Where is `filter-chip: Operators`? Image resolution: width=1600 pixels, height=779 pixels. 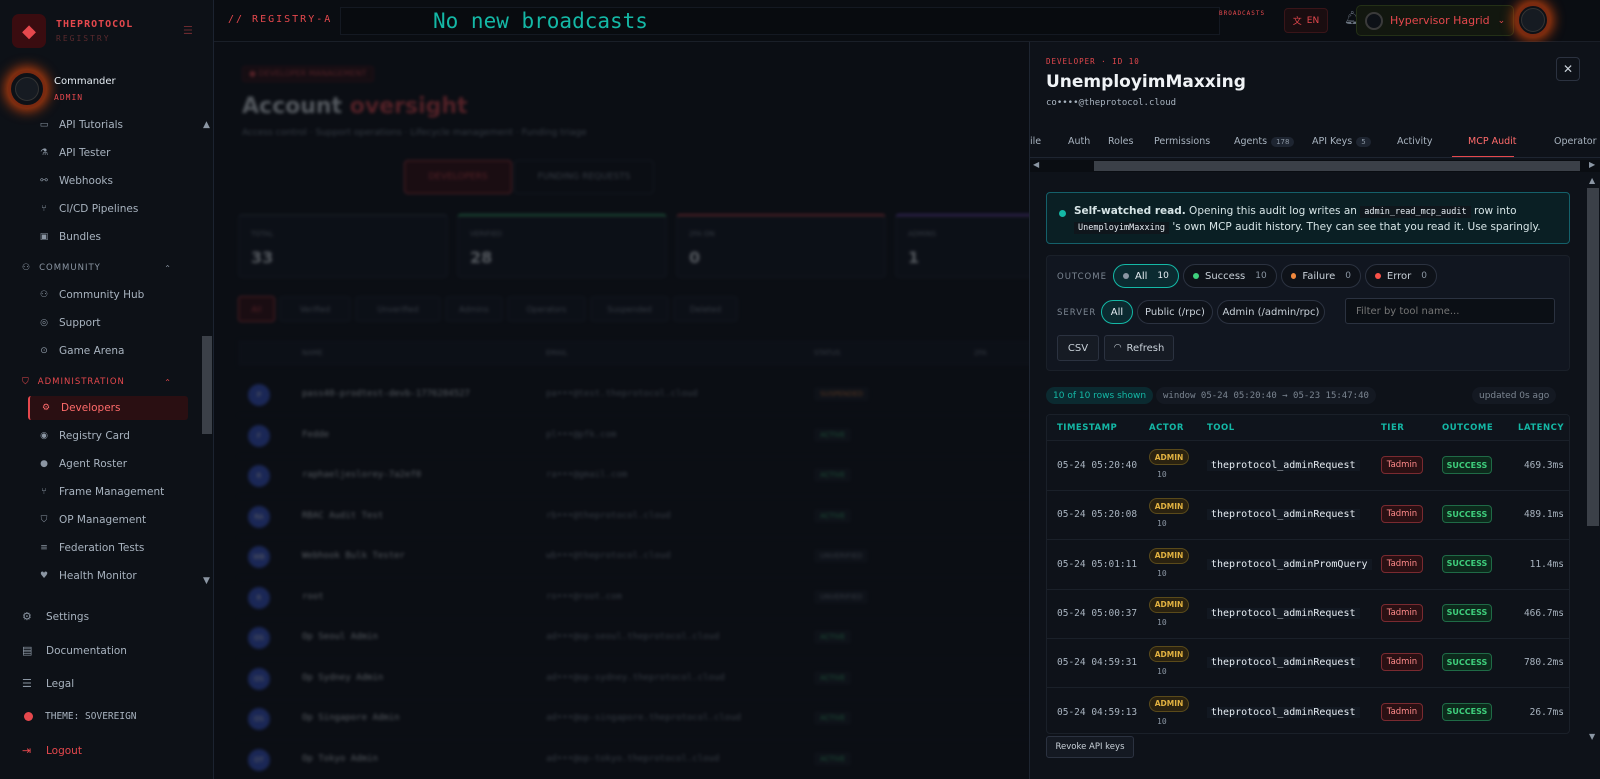
filter-chip: Operators is located at coordinates (546, 309).